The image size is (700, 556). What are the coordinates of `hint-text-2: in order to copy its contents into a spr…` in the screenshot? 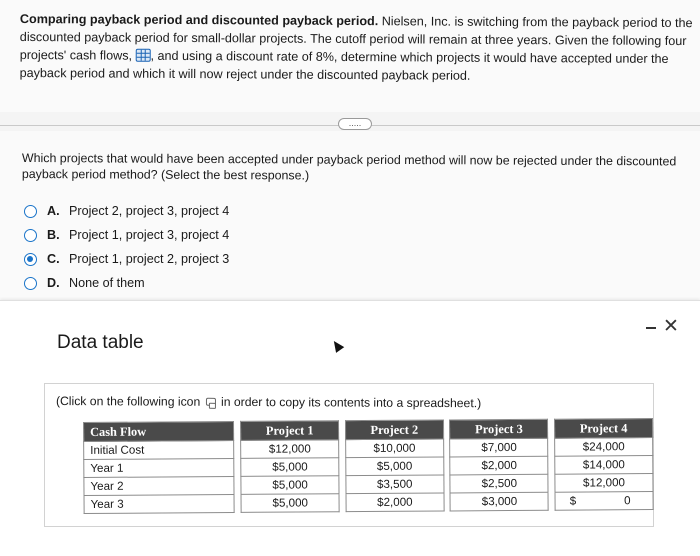 It's located at (349, 402).